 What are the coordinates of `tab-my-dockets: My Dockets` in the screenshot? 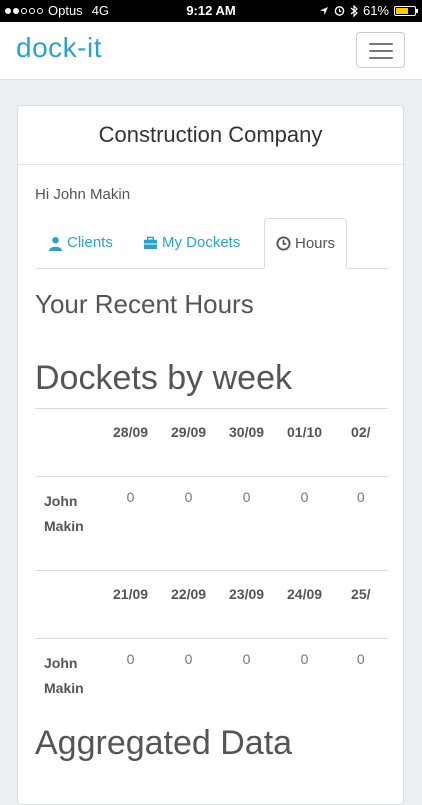 It's located at (191, 243).